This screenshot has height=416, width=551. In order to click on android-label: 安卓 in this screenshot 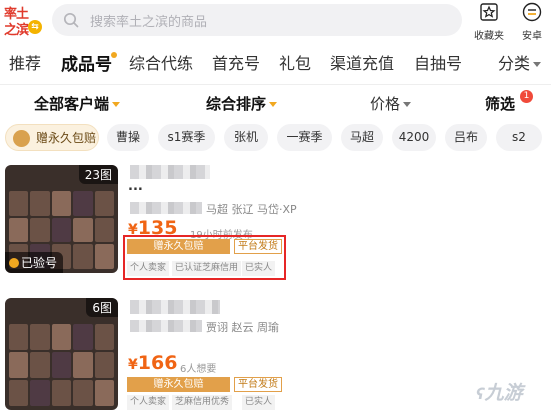, I will do `click(532, 36)`.